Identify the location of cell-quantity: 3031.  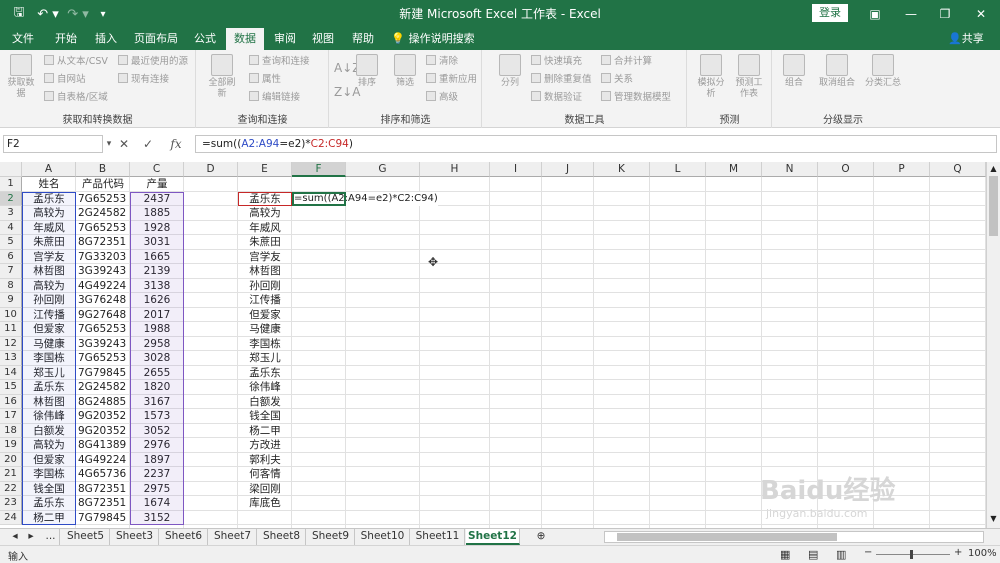
(157, 242).